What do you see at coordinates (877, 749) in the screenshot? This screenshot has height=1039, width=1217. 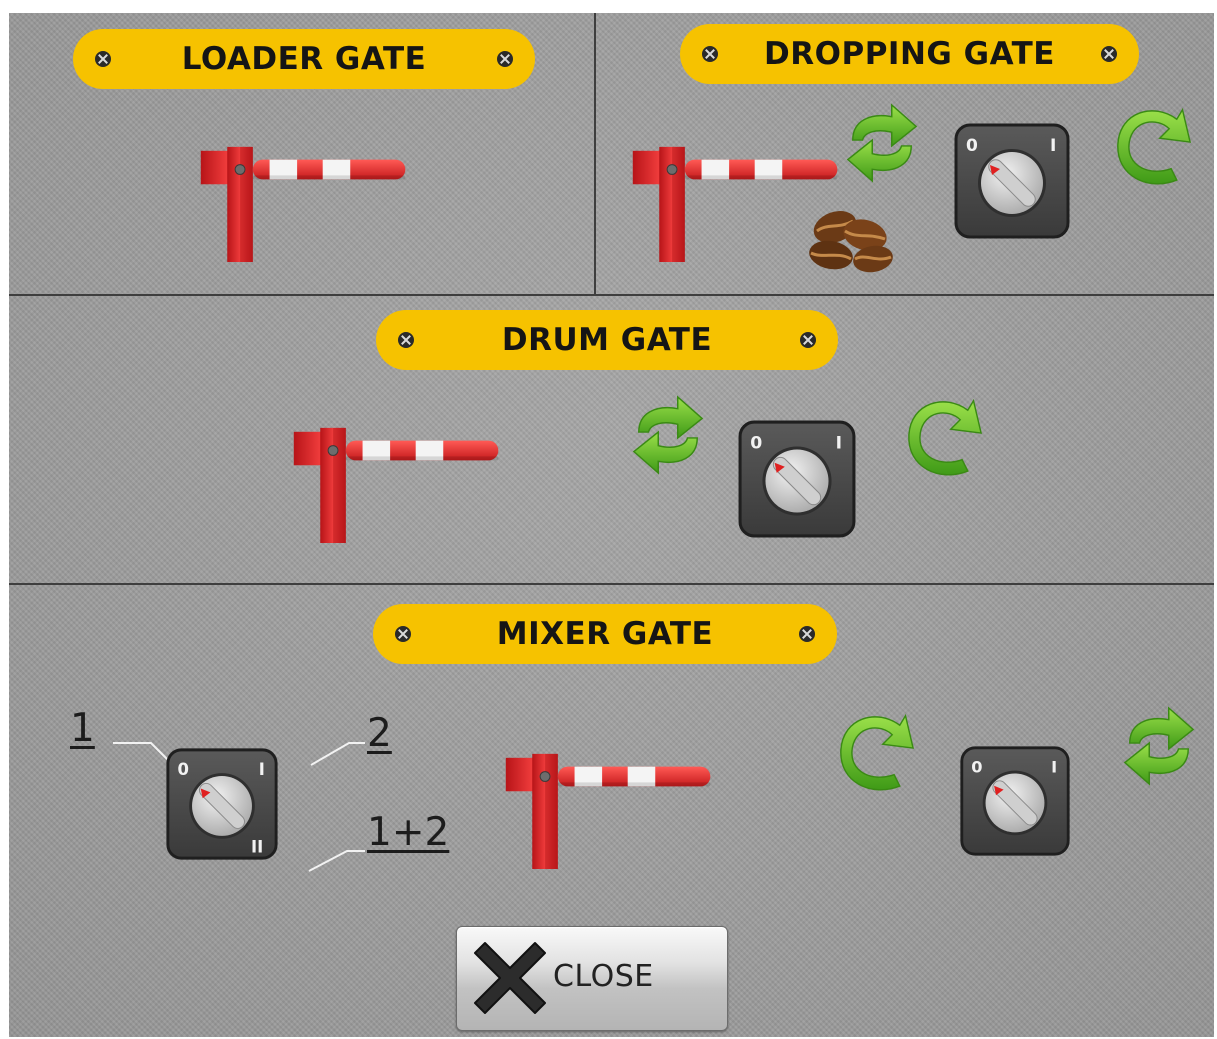 I see `mixer-rotate-arrow-icon` at bounding box center [877, 749].